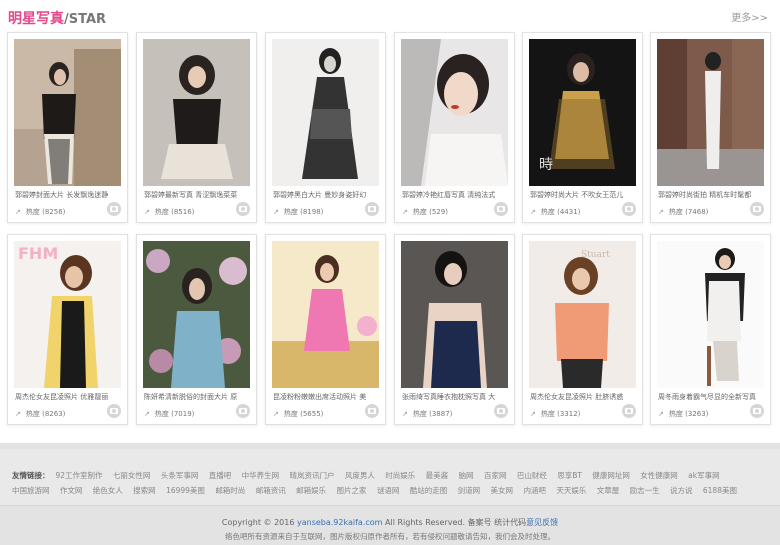 This screenshot has height=545, width=780. Describe the element at coordinates (220, 475) in the screenshot. I see `friend-link: 直播吧` at that location.